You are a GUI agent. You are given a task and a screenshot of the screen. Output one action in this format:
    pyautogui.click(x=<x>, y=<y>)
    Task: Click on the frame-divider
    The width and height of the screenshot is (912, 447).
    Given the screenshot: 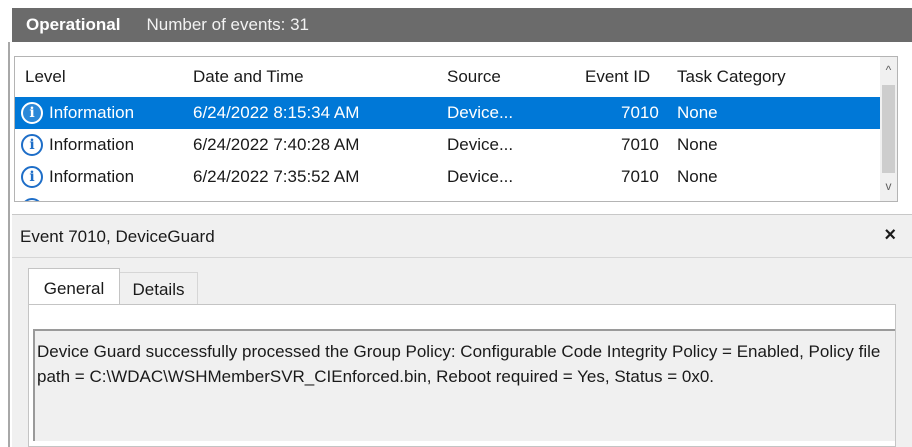 What is the action you would take?
    pyautogui.click(x=9, y=244)
    